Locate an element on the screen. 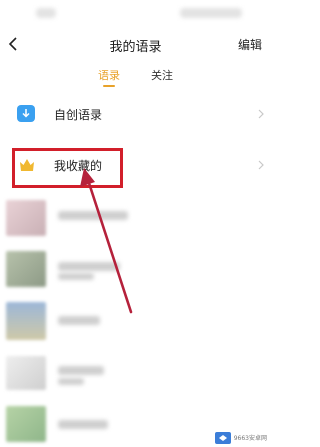 Image resolution: width=320 pixels, height=447 pixels. page-title: 我的语录 is located at coordinates (135, 47).